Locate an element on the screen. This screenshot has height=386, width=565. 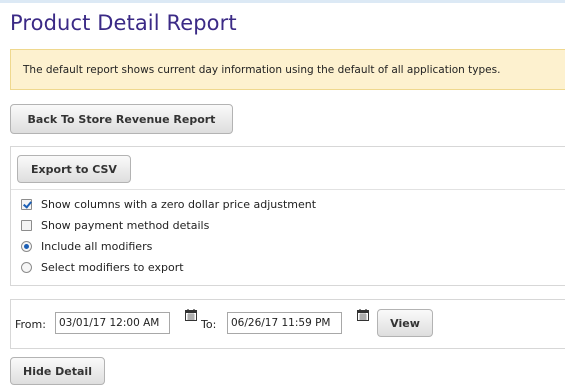
panel-divider is located at coordinates (288, 189).